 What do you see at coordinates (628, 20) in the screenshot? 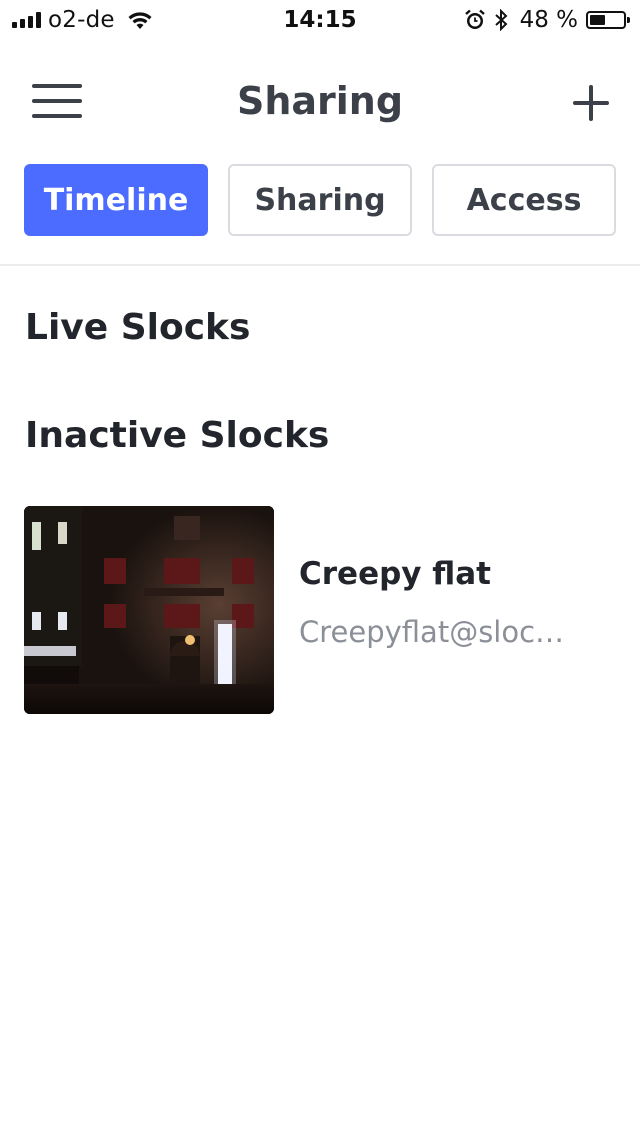
I see `battery-nub` at bounding box center [628, 20].